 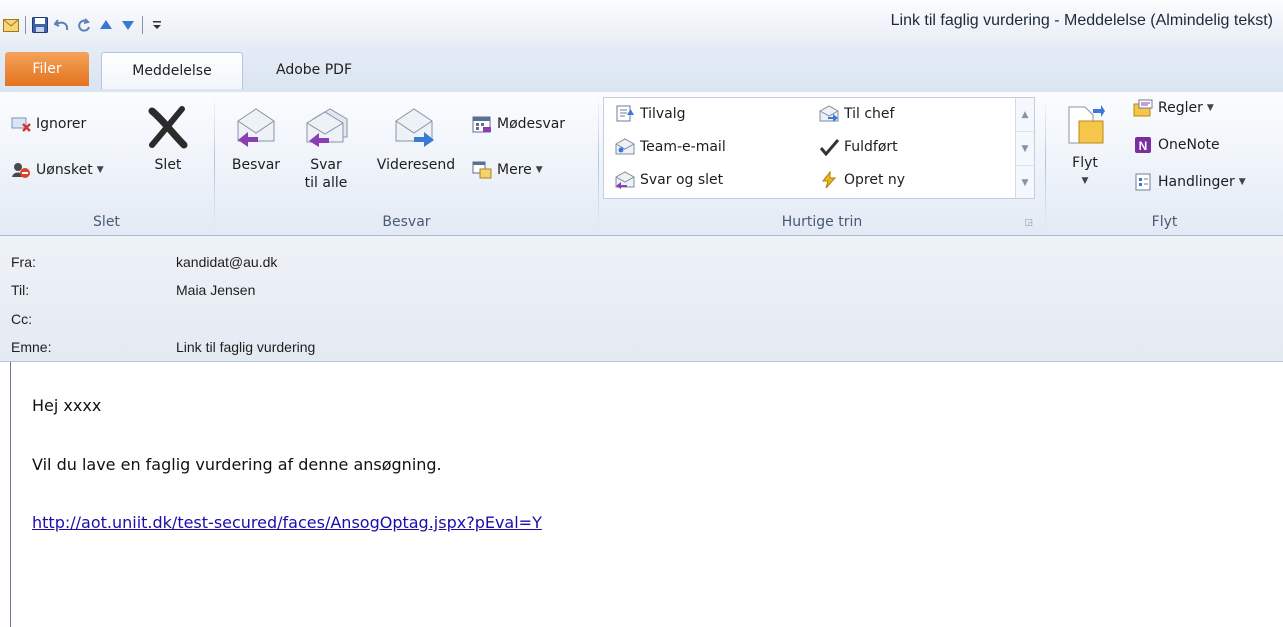 I want to click on reply-all-label-1: Svar, so click(x=326, y=165).